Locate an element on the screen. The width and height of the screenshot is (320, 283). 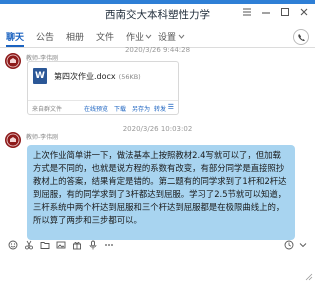
download-link: 下载 is located at coordinates (120, 108).